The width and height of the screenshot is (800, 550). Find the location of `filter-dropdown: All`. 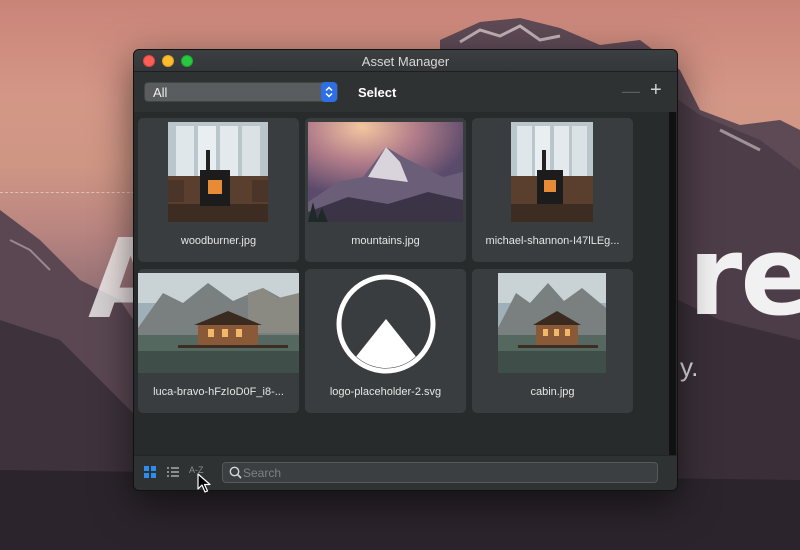

filter-dropdown: All is located at coordinates (241, 92).